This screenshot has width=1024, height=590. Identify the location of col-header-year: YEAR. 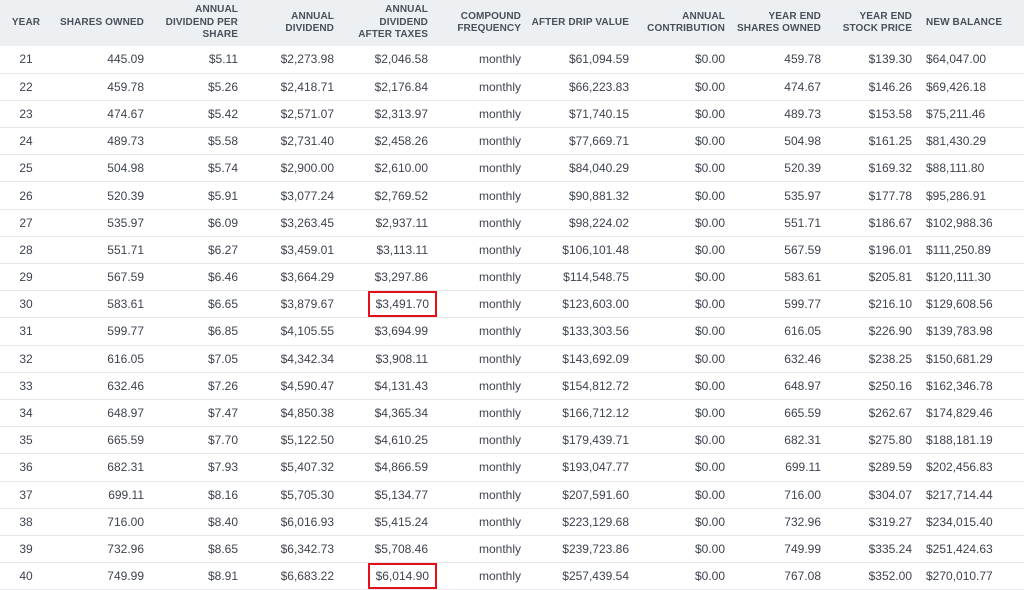
(26, 23).